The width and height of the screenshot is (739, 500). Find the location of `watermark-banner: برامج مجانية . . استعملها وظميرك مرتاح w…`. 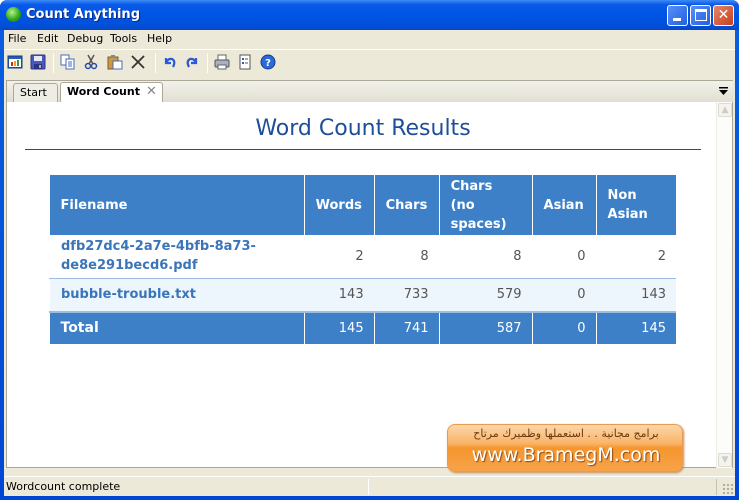

watermark-banner: برامج مجانية . . استعملها وظميرك مرتاح w… is located at coordinates (565, 448).